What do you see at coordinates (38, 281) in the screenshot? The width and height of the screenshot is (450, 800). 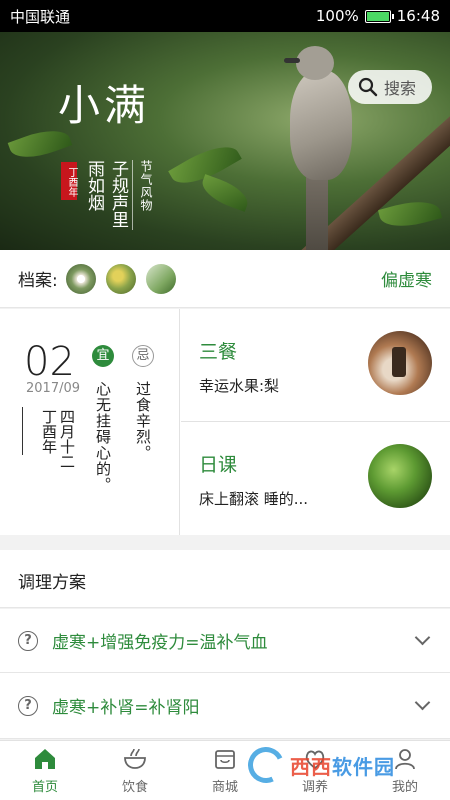 I see `archive-label: 档案:` at bounding box center [38, 281].